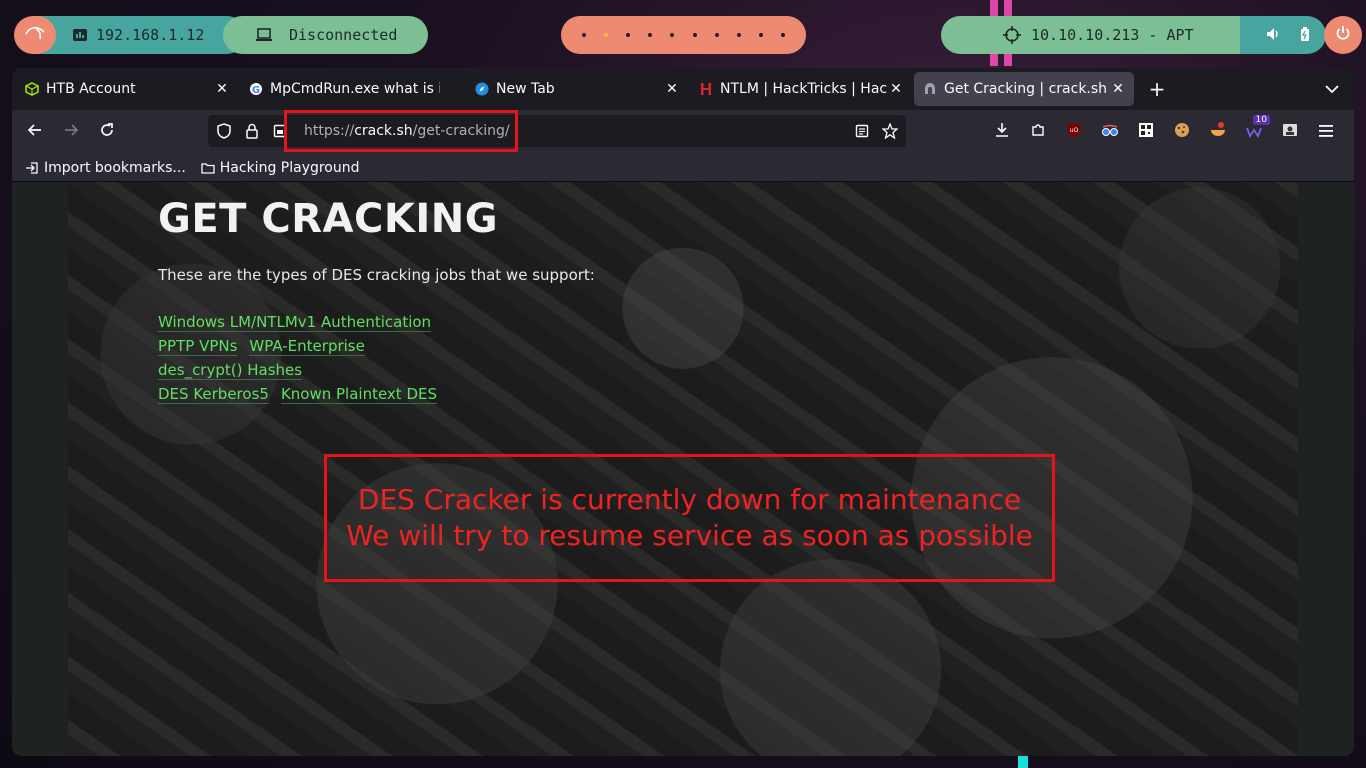 The image size is (1366, 768). I want to click on reload-icon, so click(107, 132).